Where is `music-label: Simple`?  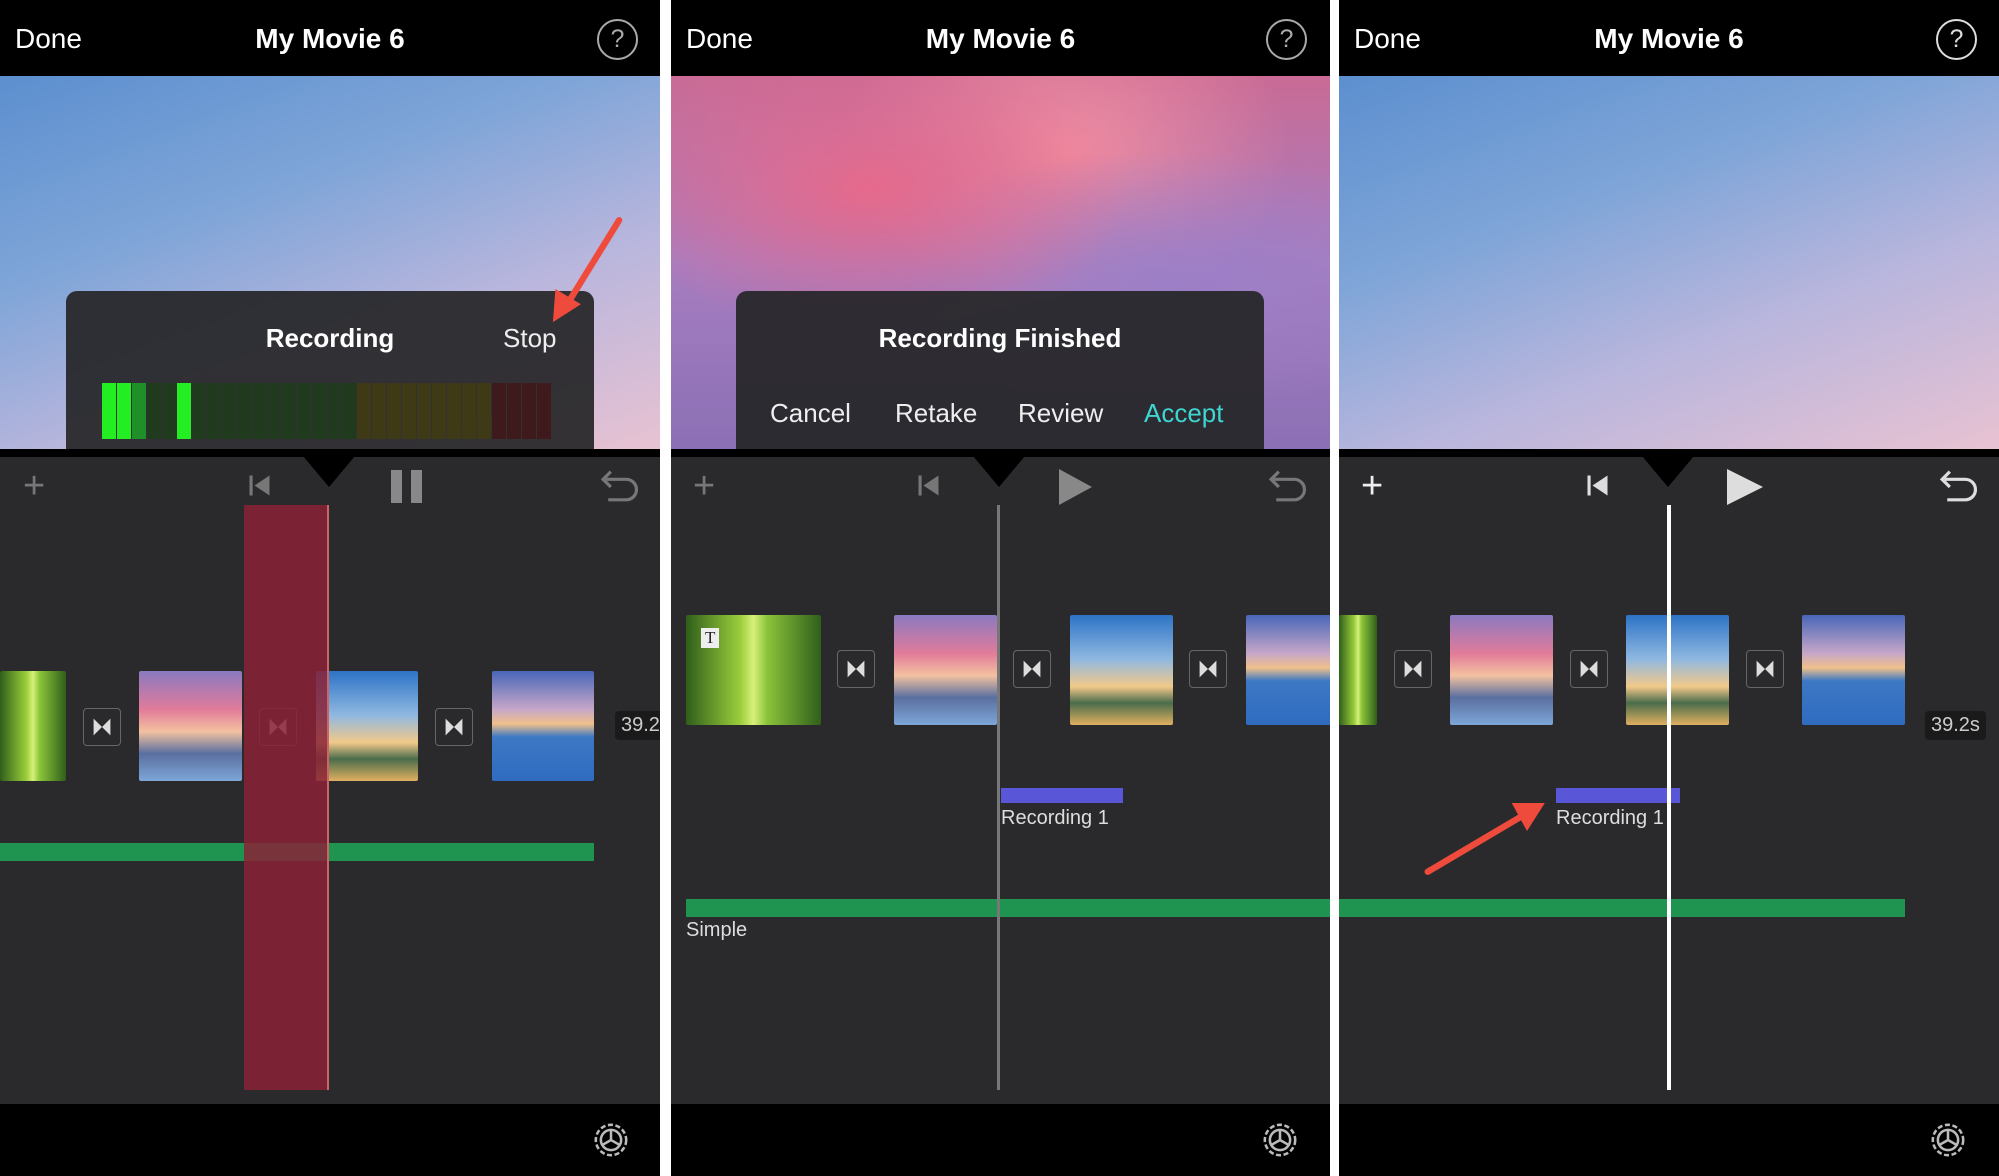 music-label: Simple is located at coordinates (717, 930).